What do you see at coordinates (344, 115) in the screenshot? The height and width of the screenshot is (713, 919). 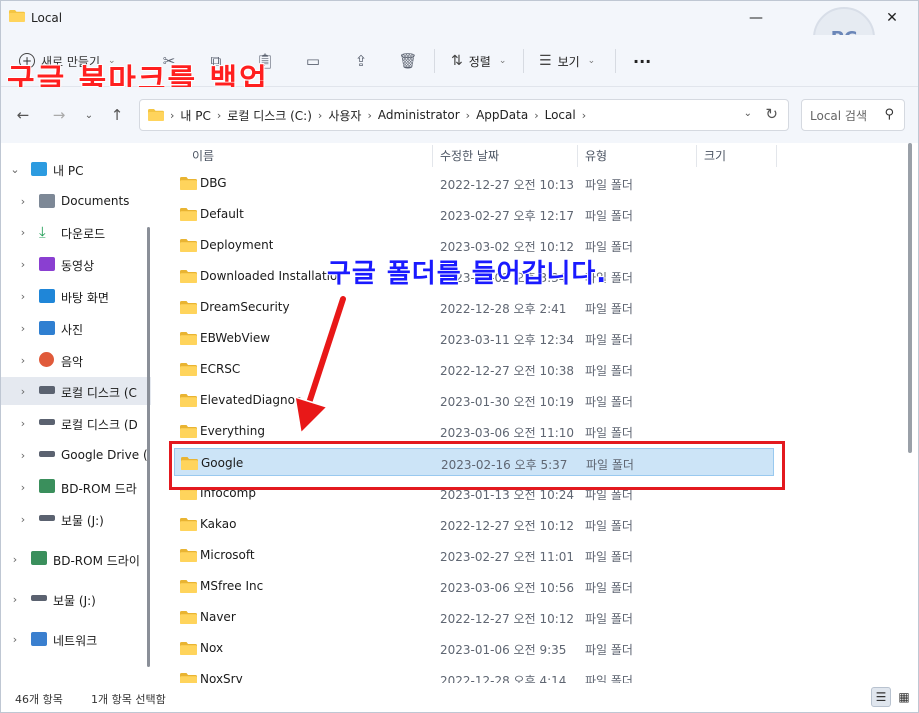 I see `breadcrumb-item: 사용자` at bounding box center [344, 115].